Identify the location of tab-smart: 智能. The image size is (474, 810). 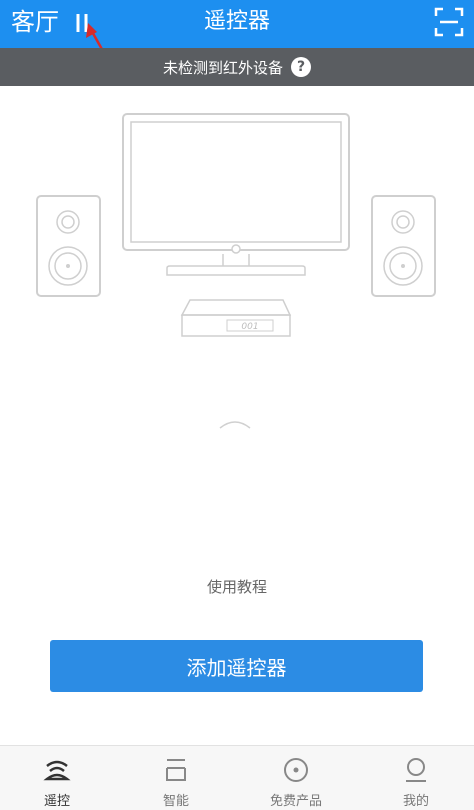
(176, 778).